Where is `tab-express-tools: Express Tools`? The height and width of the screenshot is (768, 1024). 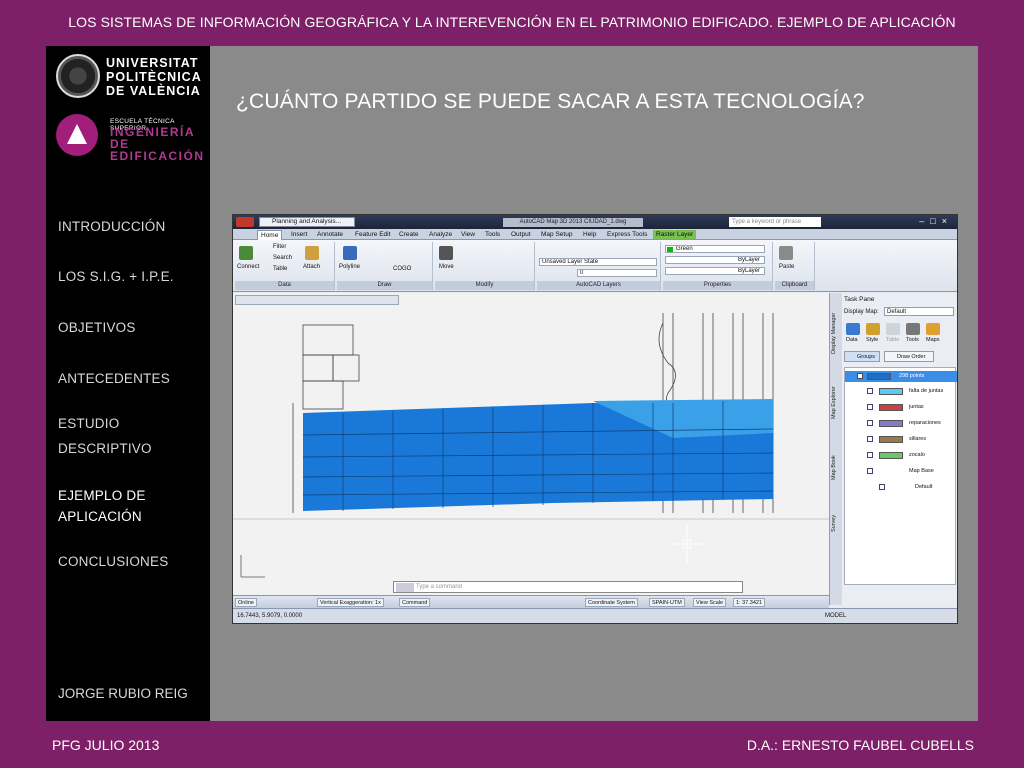
tab-express-tools: Express Tools is located at coordinates (627, 234).